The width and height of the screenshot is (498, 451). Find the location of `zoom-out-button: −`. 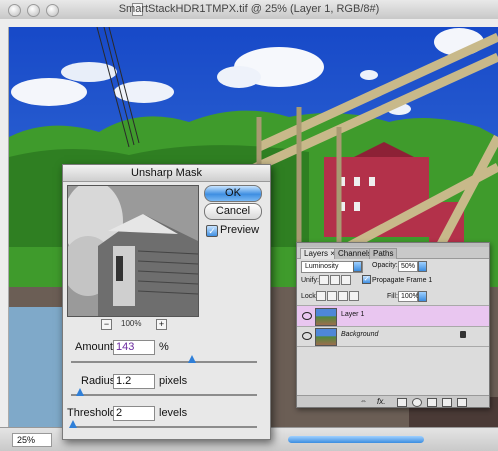

zoom-out-button: − is located at coordinates (106, 324).